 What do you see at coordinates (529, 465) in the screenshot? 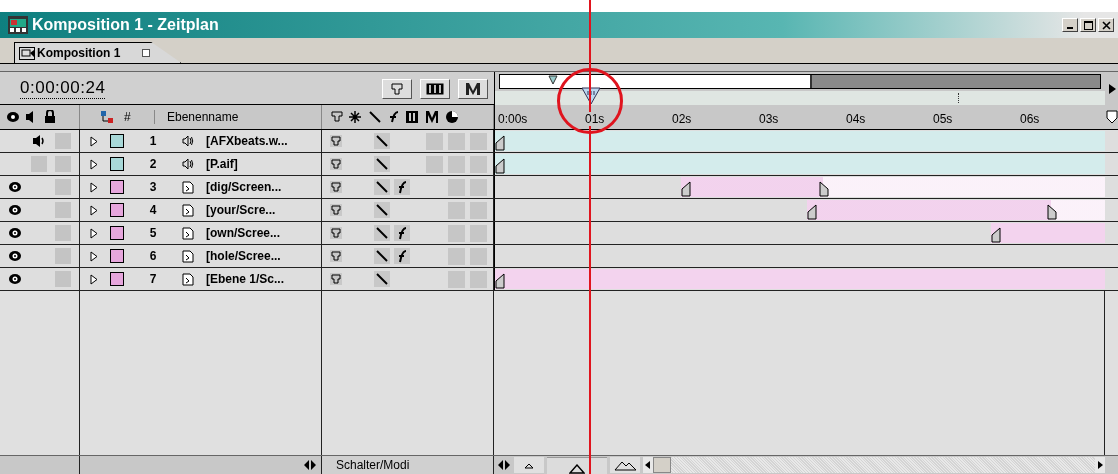
I see `zoom-out-icon` at bounding box center [529, 465].